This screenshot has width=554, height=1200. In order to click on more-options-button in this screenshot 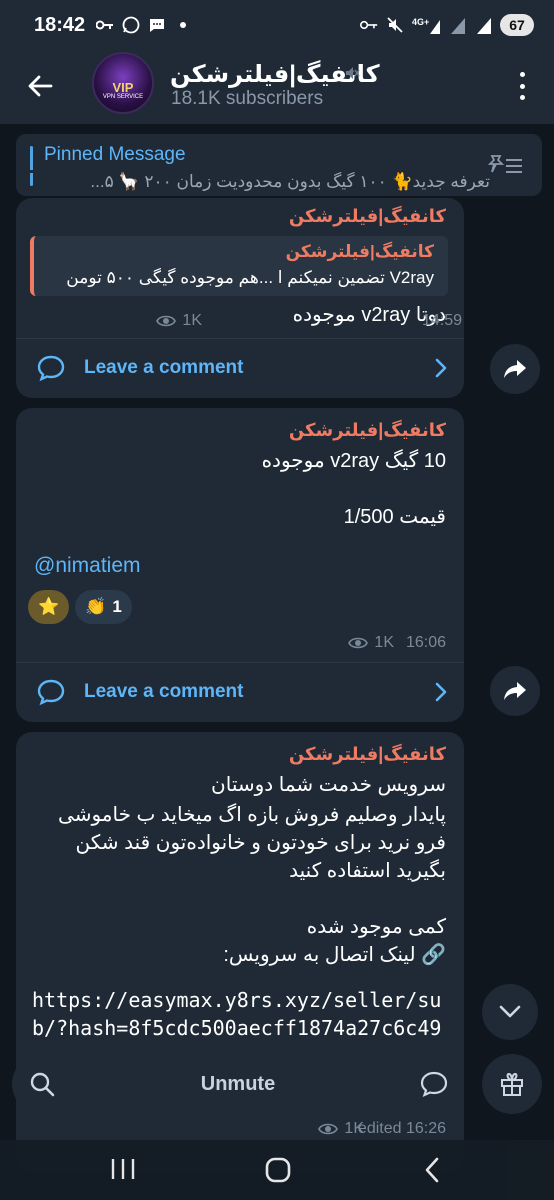, I will do `click(522, 86)`.